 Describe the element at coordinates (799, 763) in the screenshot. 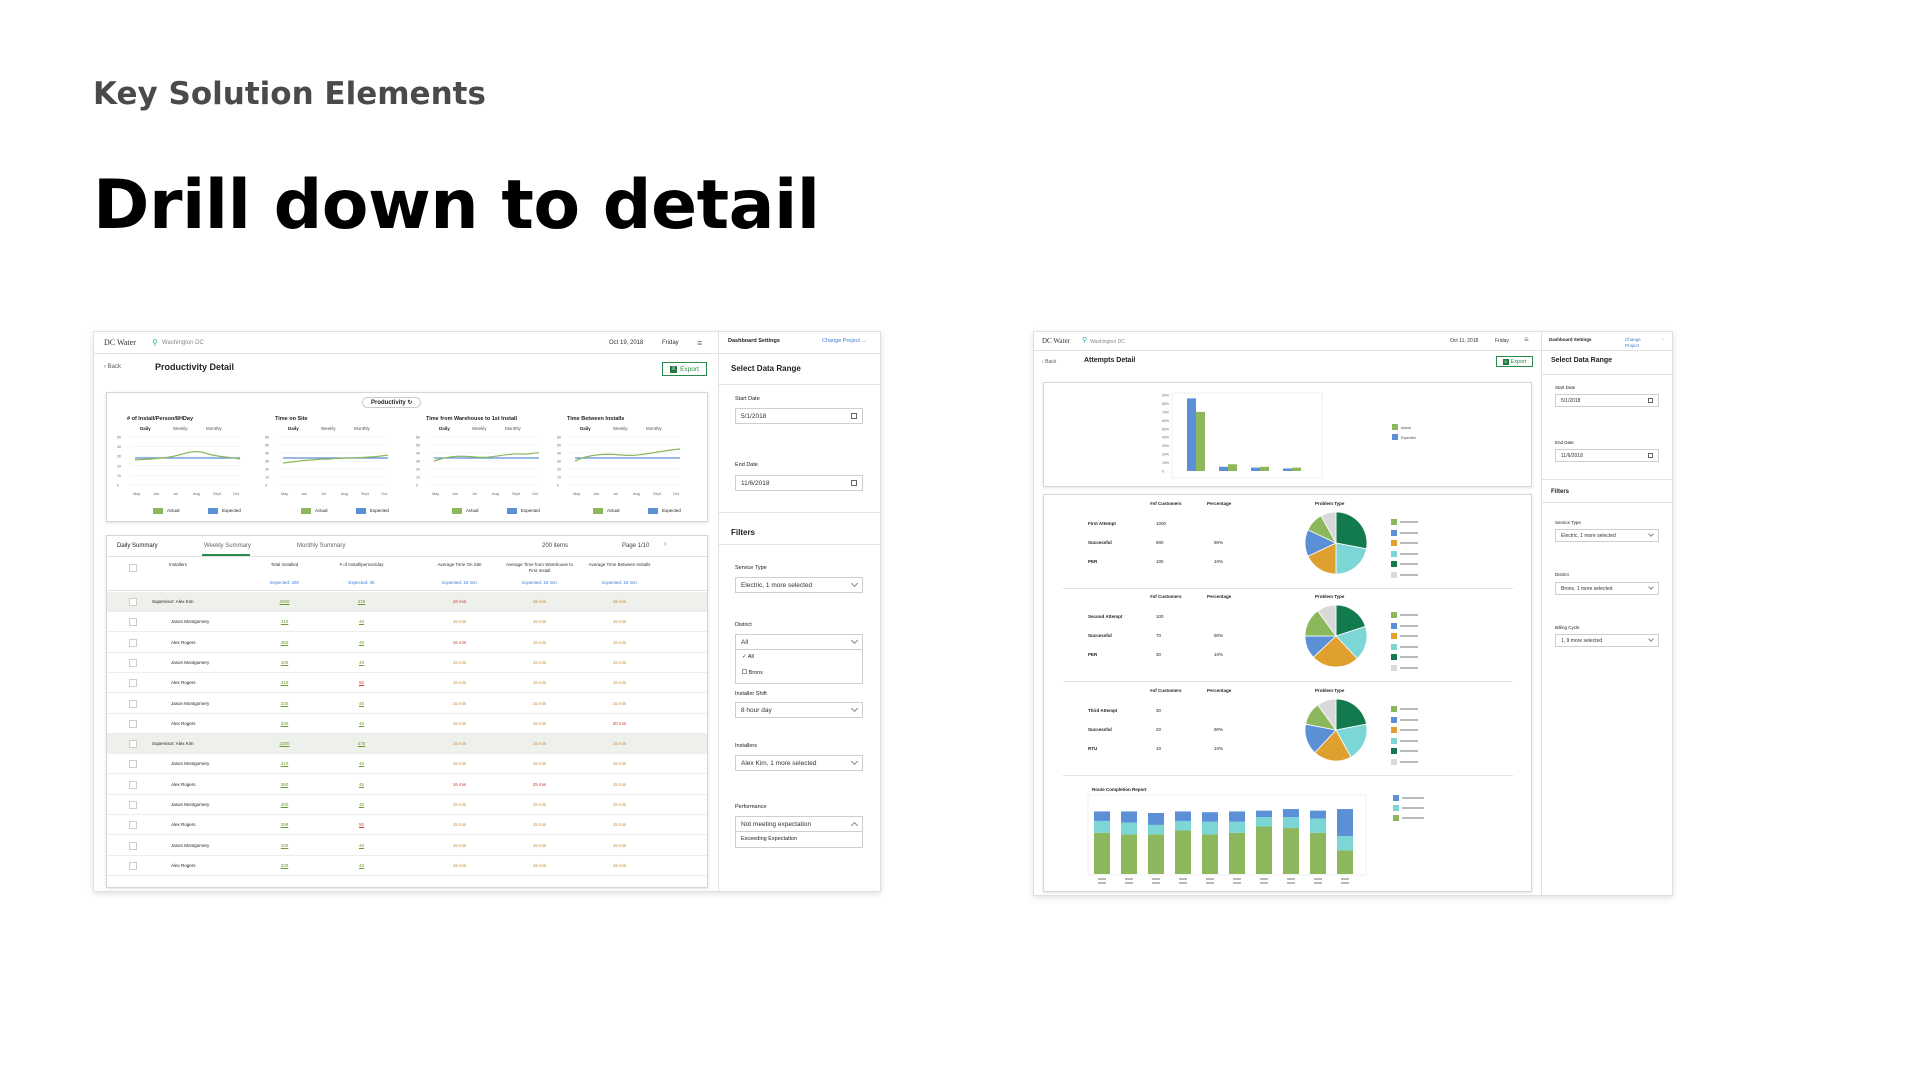

I see `installers-select: Alex Kim, 1 more selected` at that location.